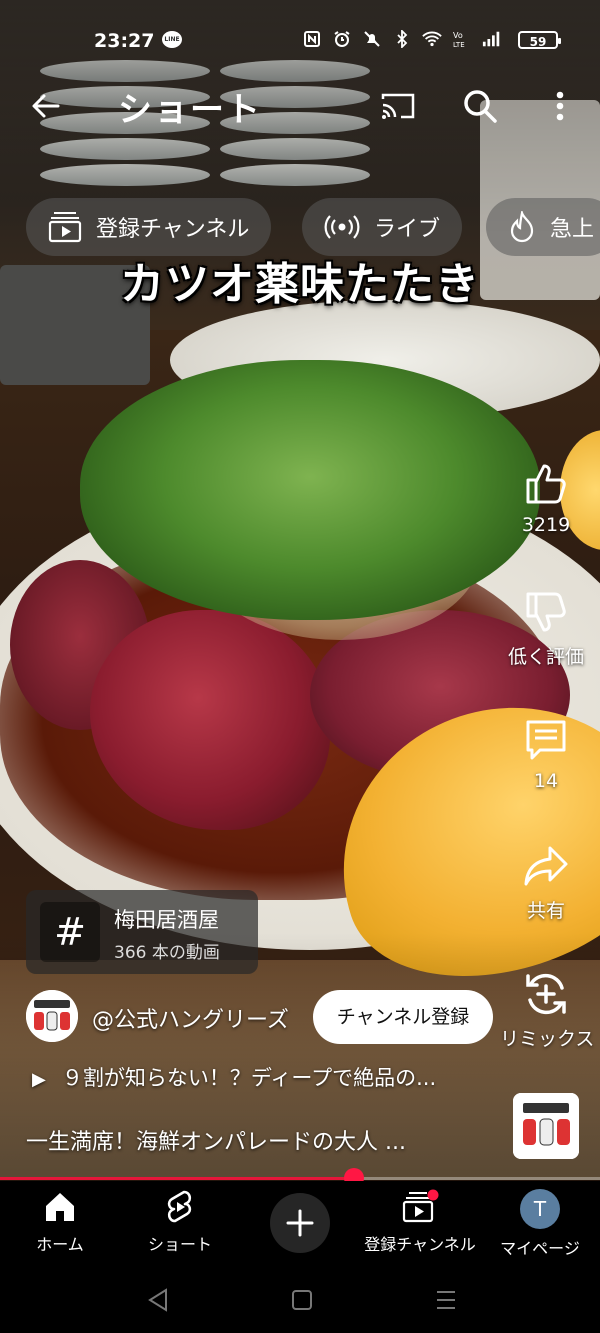  I want to click on bottom-navigation: ホーム ショート 登録チャンネル T マイページ, so click(300, 1223).